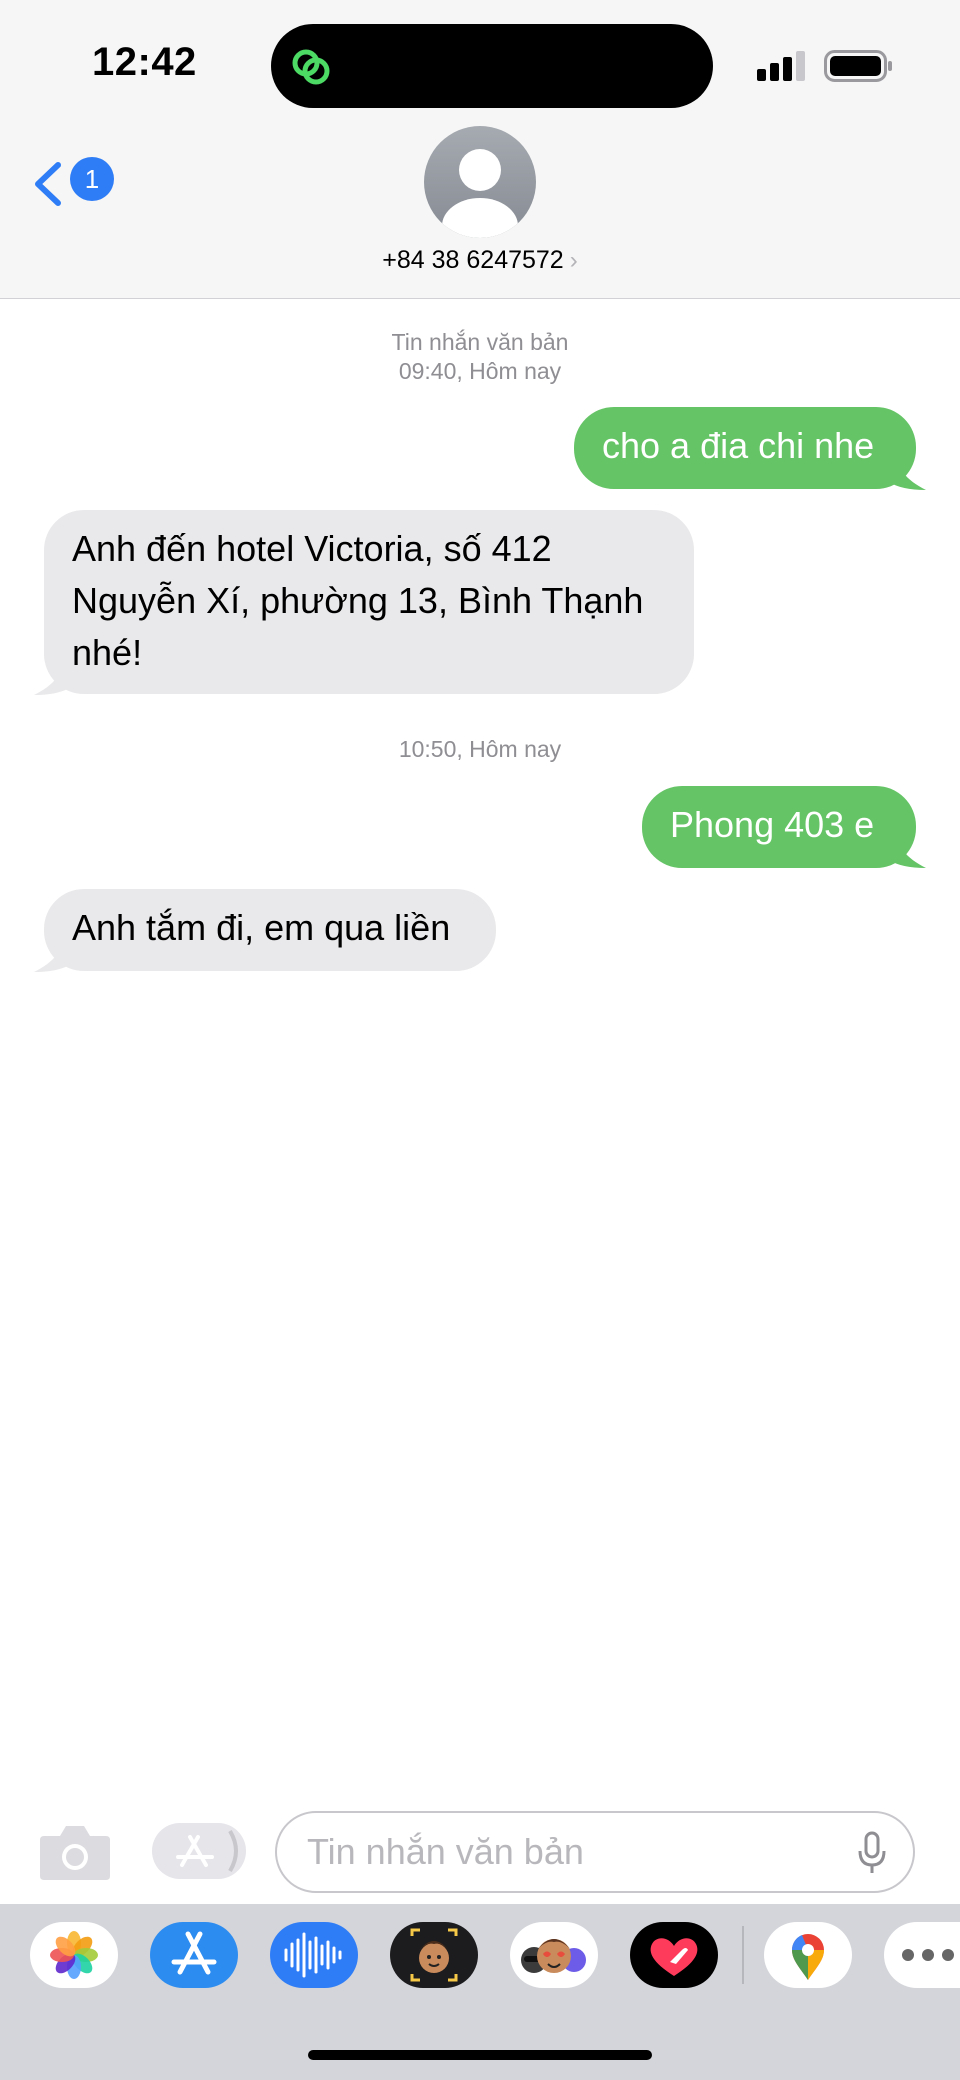 Image resolution: width=960 pixels, height=2080 pixels. Describe the element at coordinates (480, 2055) in the screenshot. I see `home-indicator` at that location.